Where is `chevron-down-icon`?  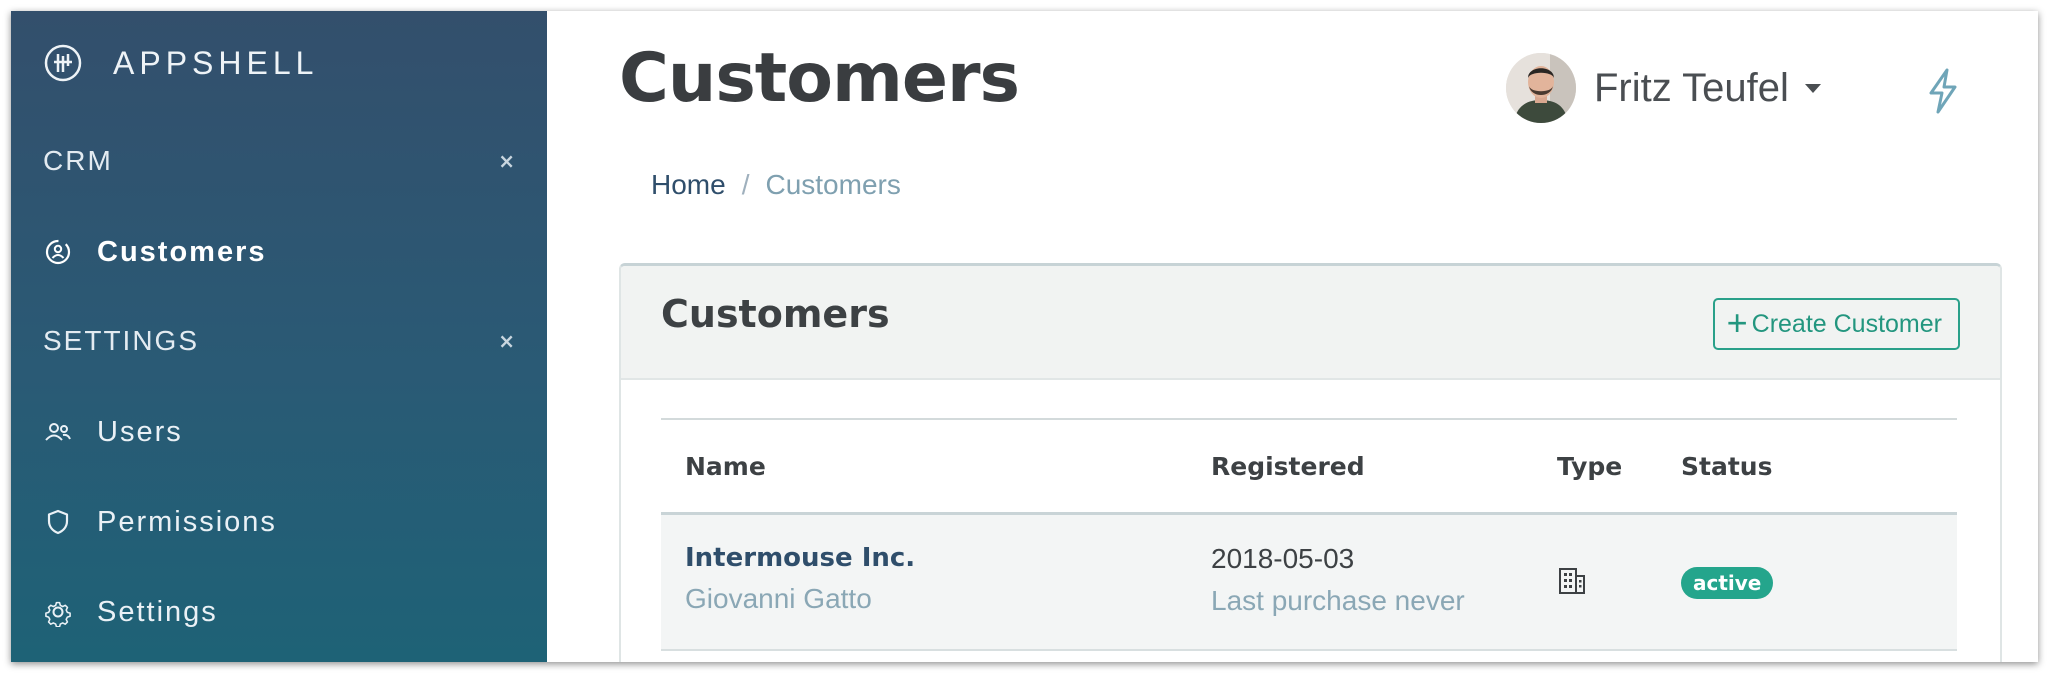 chevron-down-icon is located at coordinates (1812, 88).